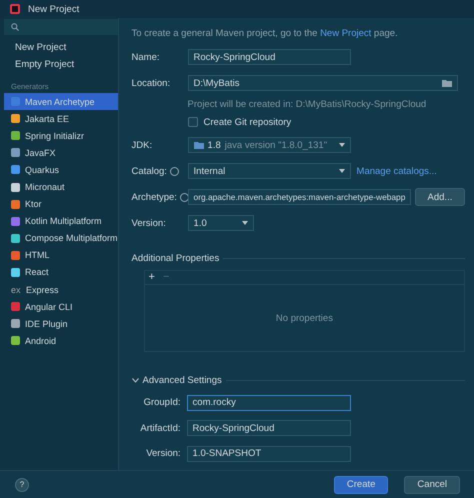  I want to click on sidebar-item: Micronaut, so click(61, 187).